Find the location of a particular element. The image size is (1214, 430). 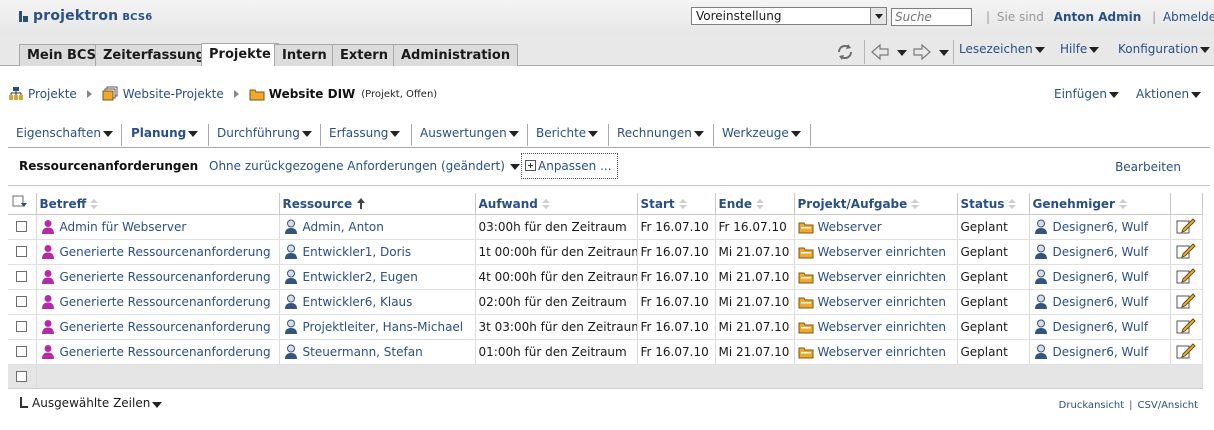

nav-berichte: Berichte is located at coordinates (568, 135).